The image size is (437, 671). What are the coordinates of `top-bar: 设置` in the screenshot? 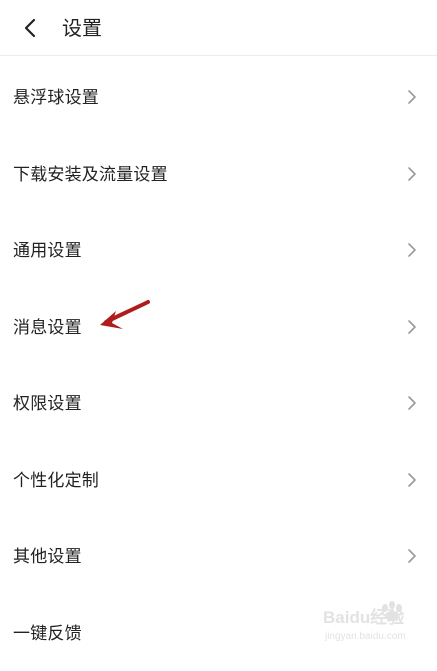 It's located at (218, 28).